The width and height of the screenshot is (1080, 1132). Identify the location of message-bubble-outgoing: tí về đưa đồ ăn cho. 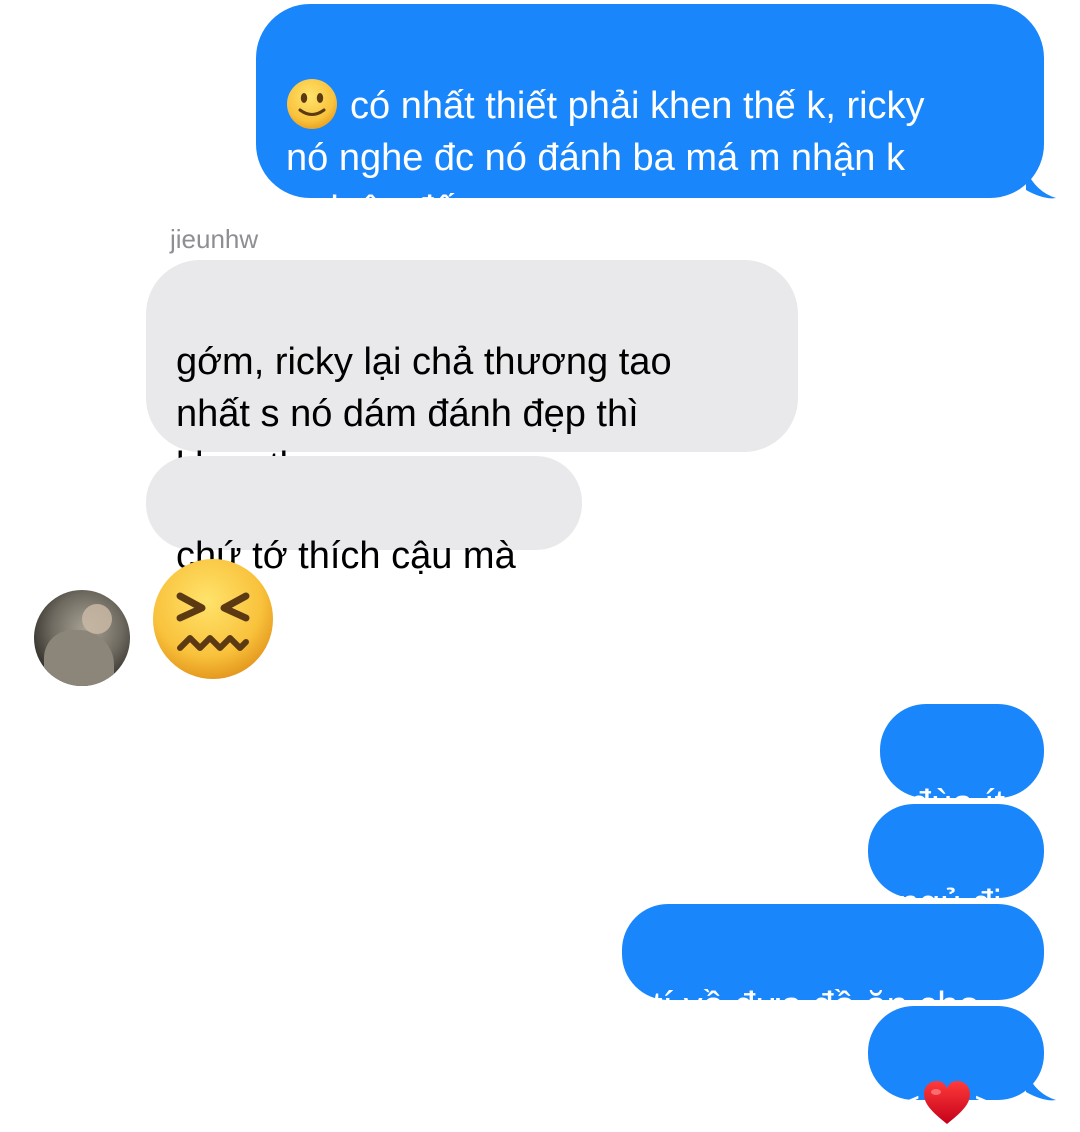
(833, 965).